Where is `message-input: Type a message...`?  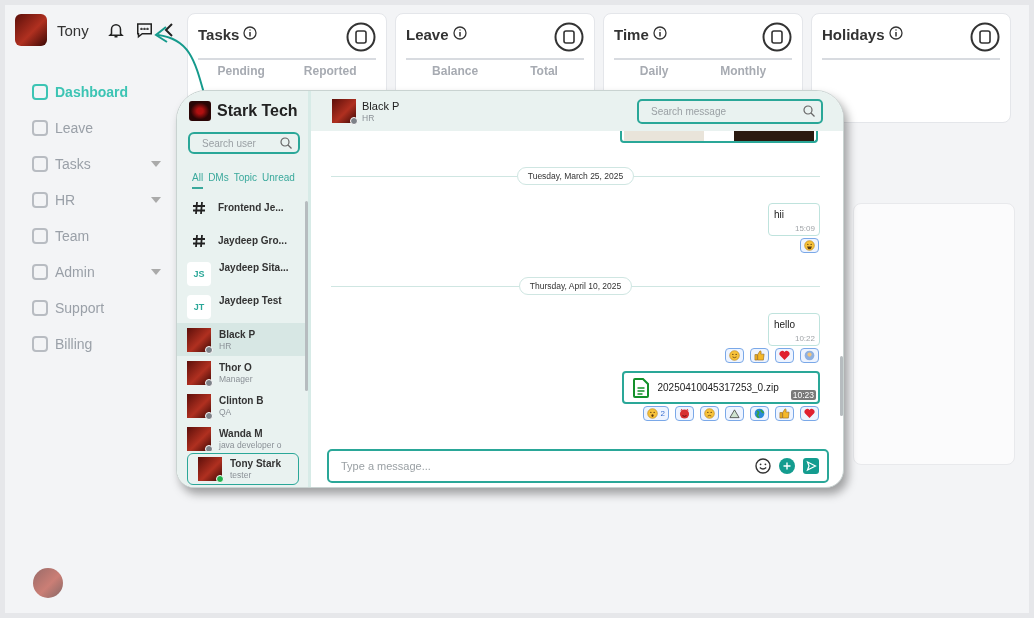 message-input: Type a message... is located at coordinates (578, 466).